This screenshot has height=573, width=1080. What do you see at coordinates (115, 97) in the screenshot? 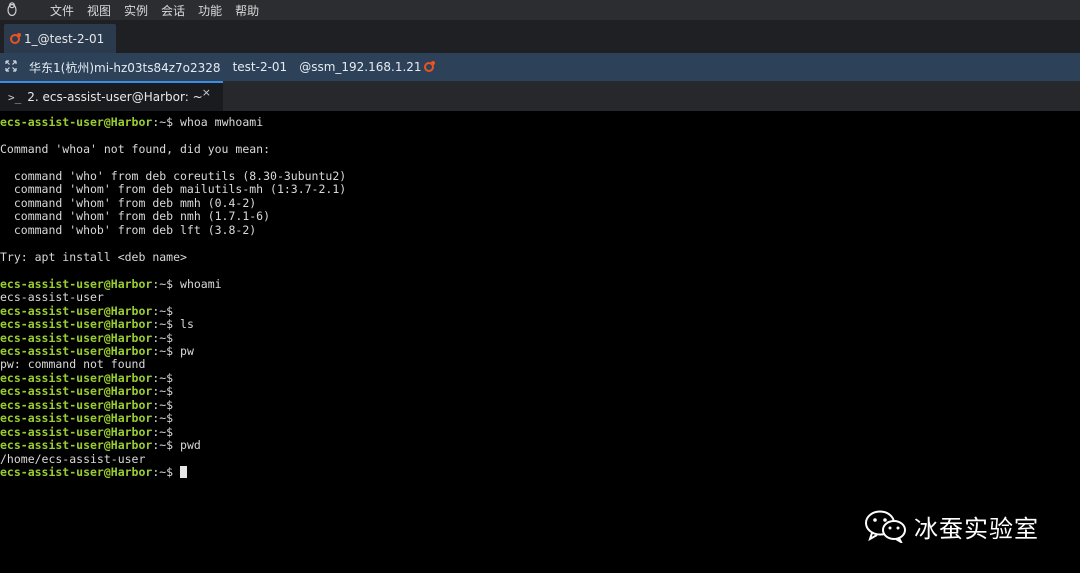
I see `terminal-tab-label: 2. ecs-assist-user@Harbor: ~` at bounding box center [115, 97].